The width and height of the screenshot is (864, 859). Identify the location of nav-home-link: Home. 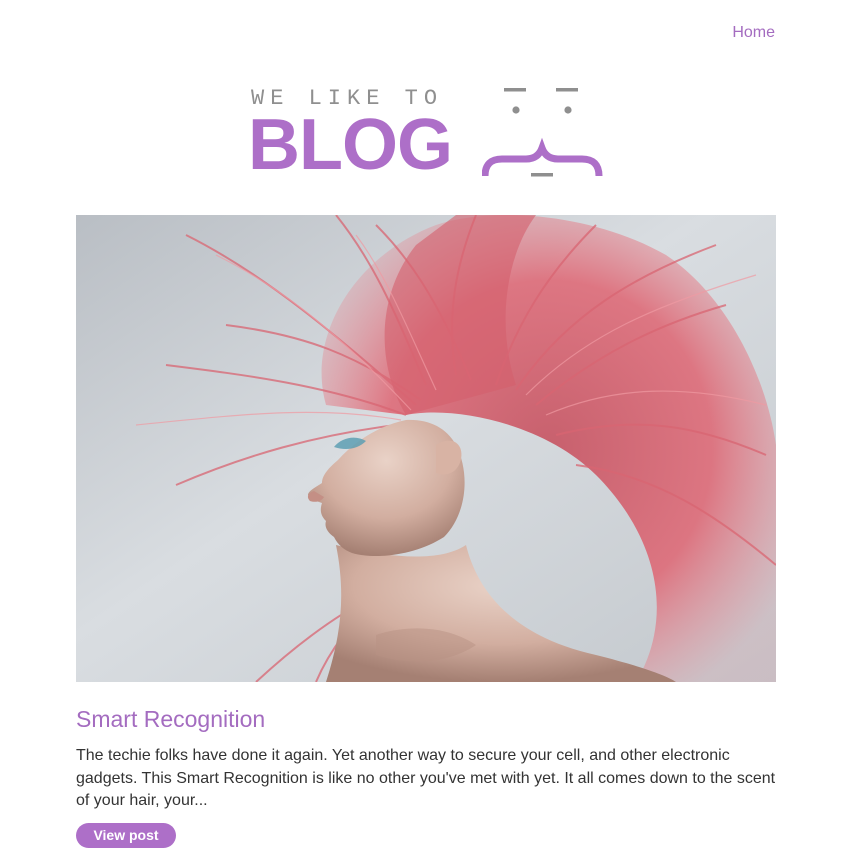
(753, 32).